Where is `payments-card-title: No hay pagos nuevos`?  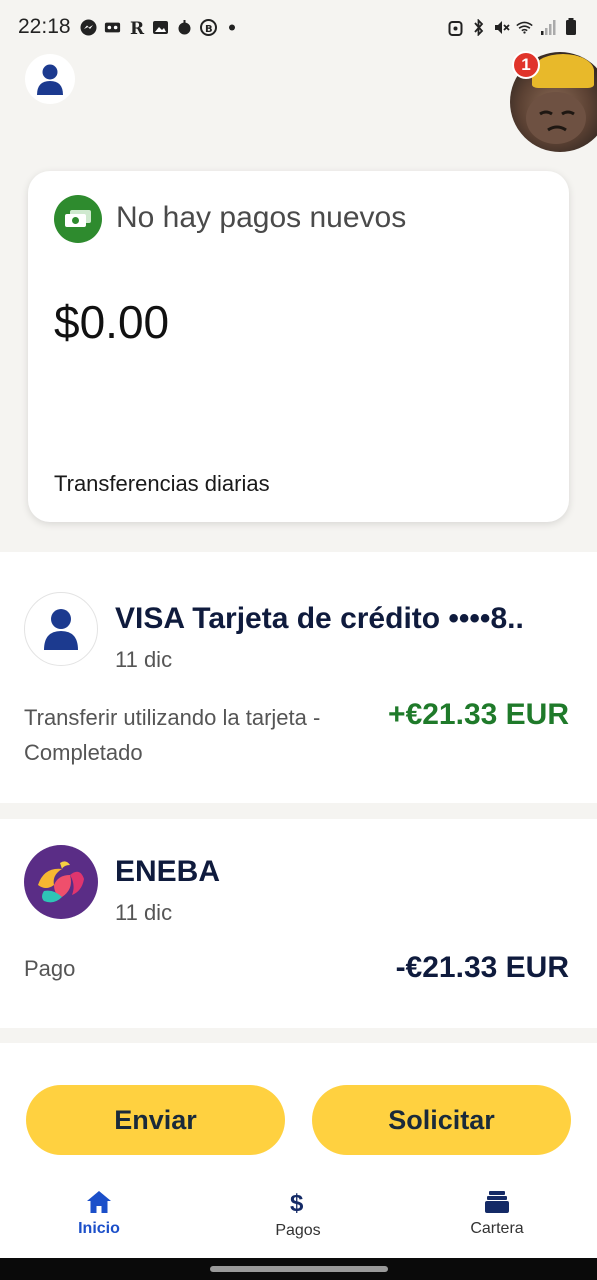 payments-card-title: No hay pagos nuevos is located at coordinates (261, 217).